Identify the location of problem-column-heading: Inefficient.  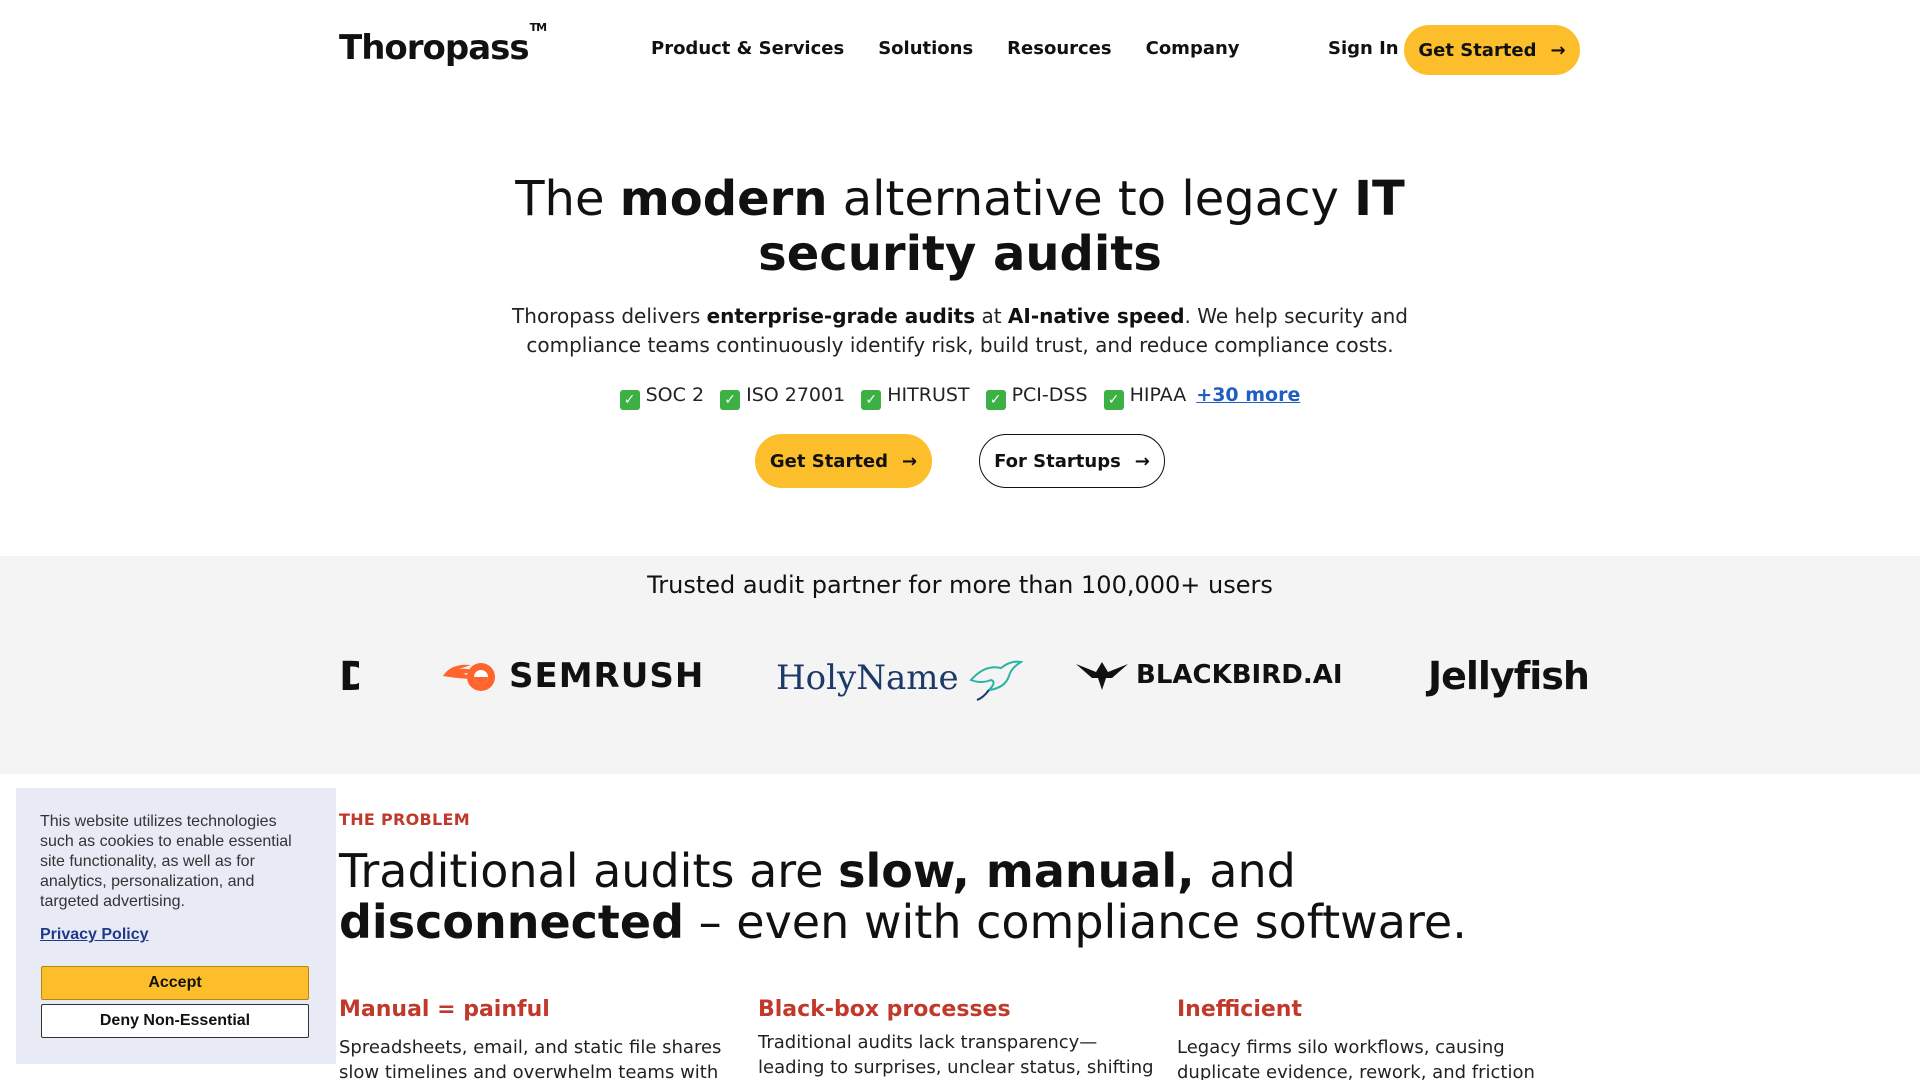
(1239, 1009).